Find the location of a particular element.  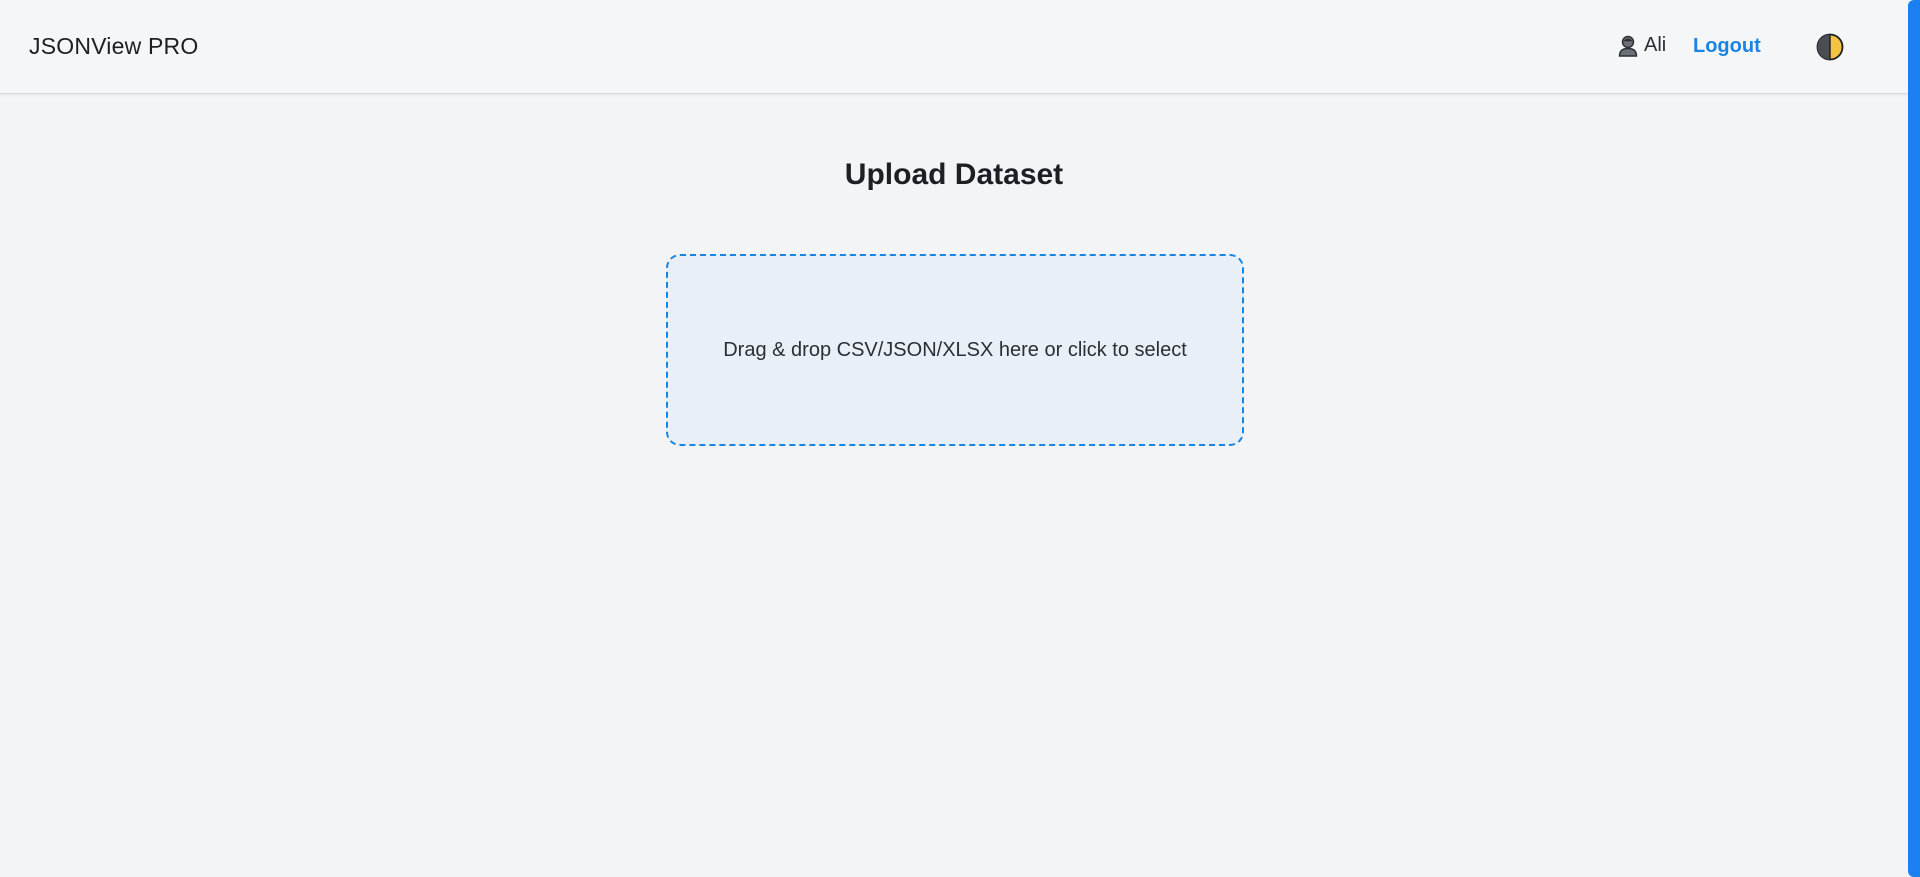

user-info: Ali is located at coordinates (1642, 45).